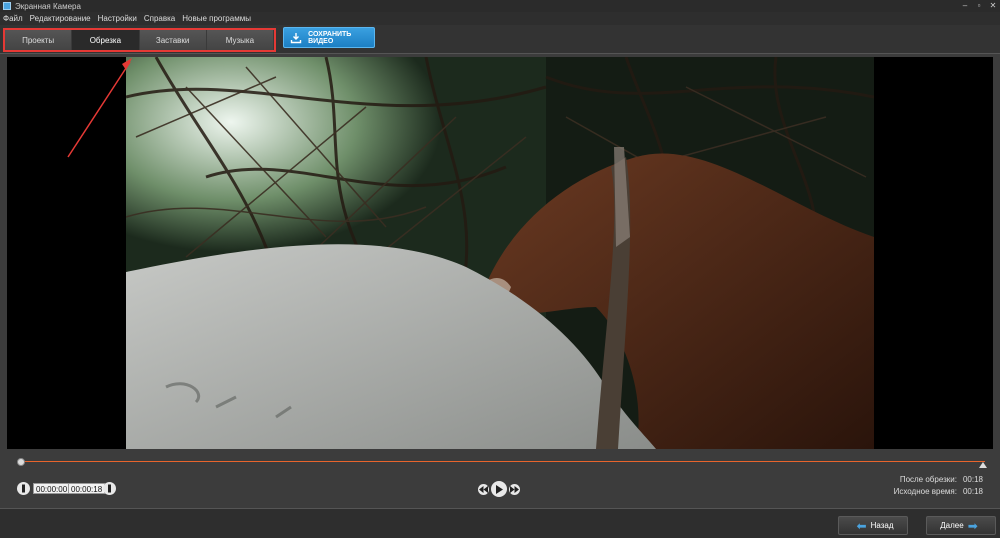 The height and width of the screenshot is (538, 1000). I want to click on play-button, so click(499, 489).